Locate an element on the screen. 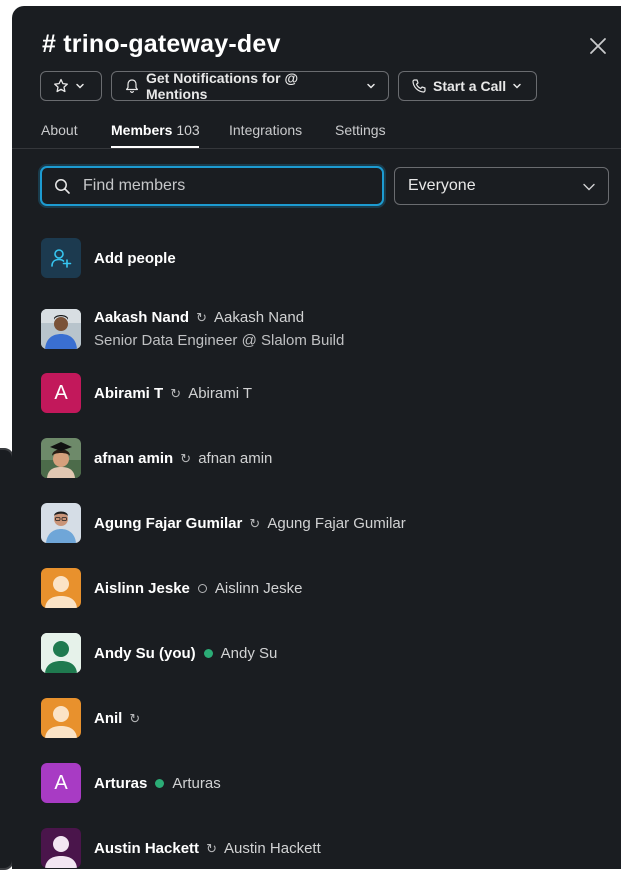 The height and width of the screenshot is (870, 621). member-row: Andy Su (you) Andy Su is located at coordinates (159, 653).